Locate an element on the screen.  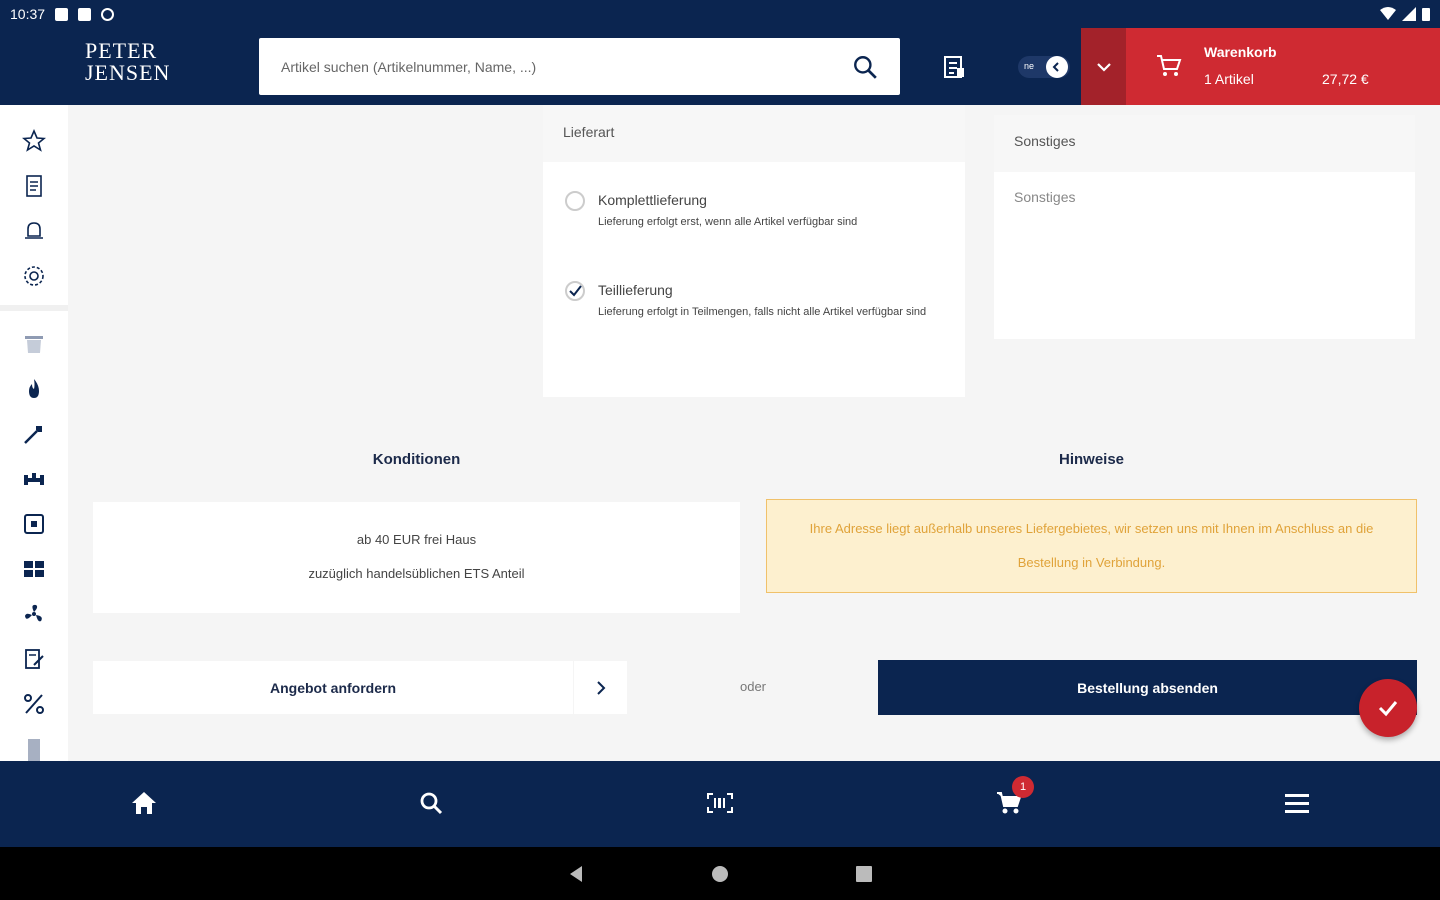
misc-card: Sonstiges Sonstiges is located at coordinates (1204, 227).